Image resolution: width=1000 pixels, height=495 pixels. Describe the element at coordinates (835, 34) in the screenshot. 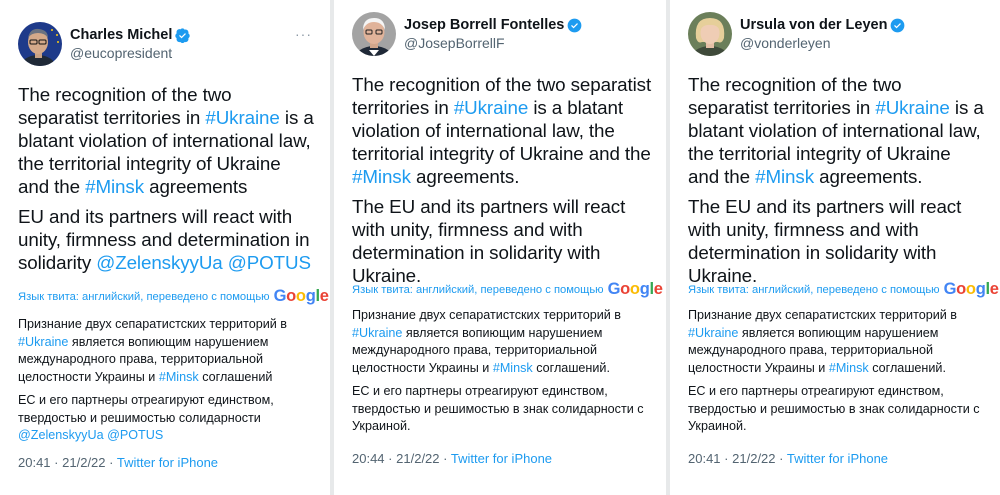

I see `tweet-header: Ursula von der Leyen @vonderleyen` at that location.